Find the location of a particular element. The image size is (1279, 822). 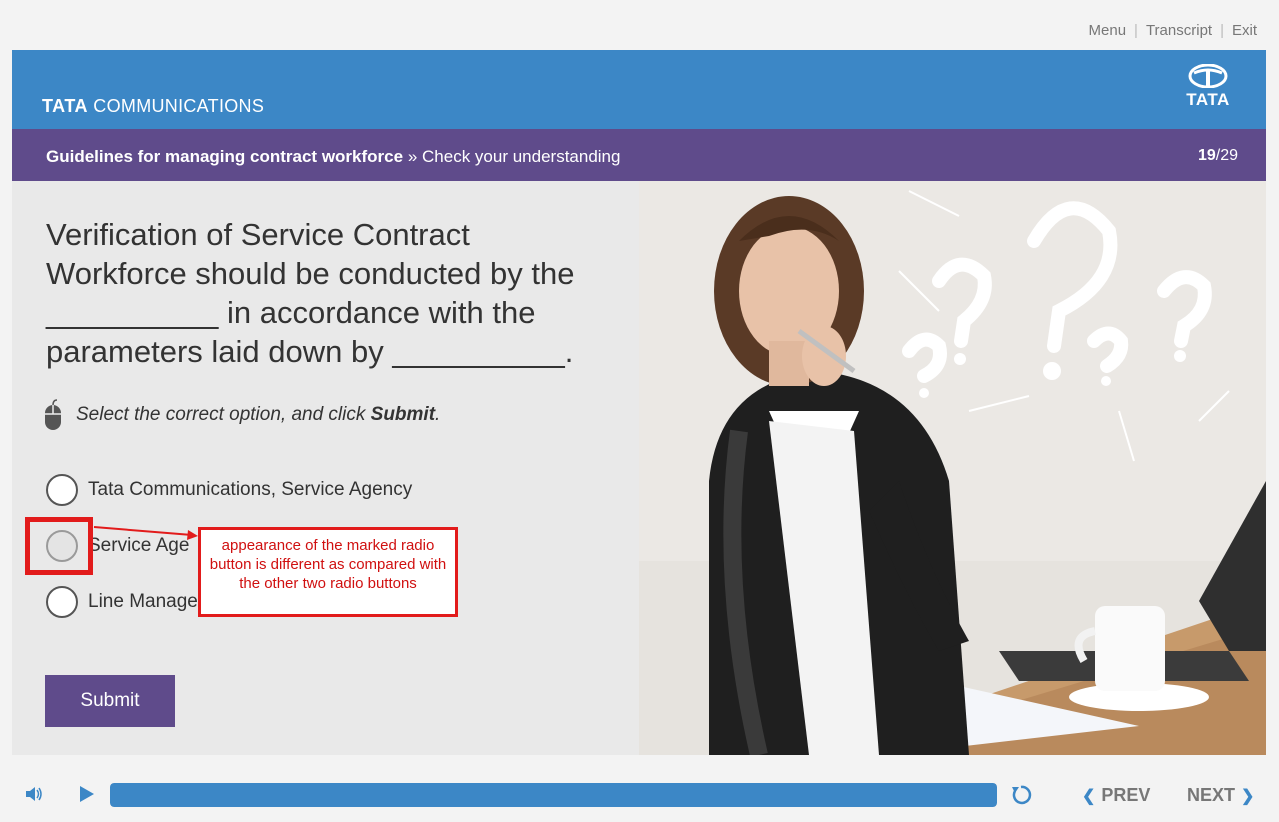

page-total: /29 is located at coordinates (1226, 155).